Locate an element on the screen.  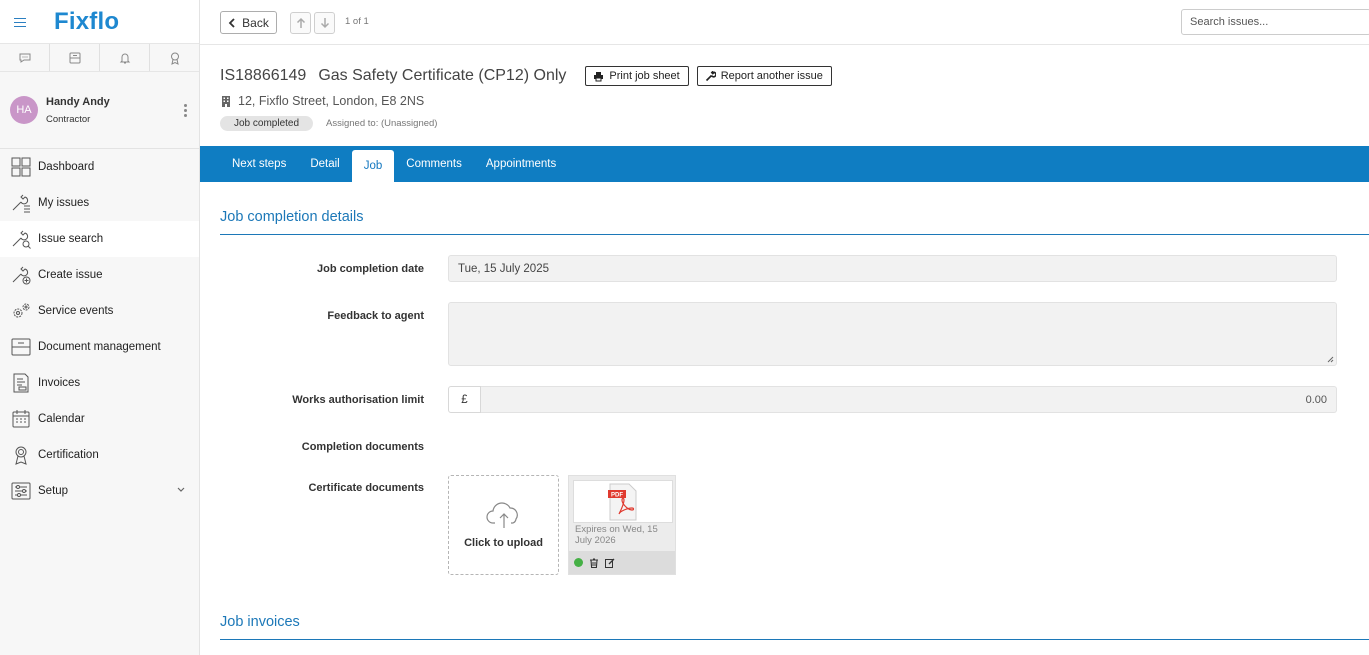
sidebar-item-my-issues: My issues is located at coordinates (99, 203).